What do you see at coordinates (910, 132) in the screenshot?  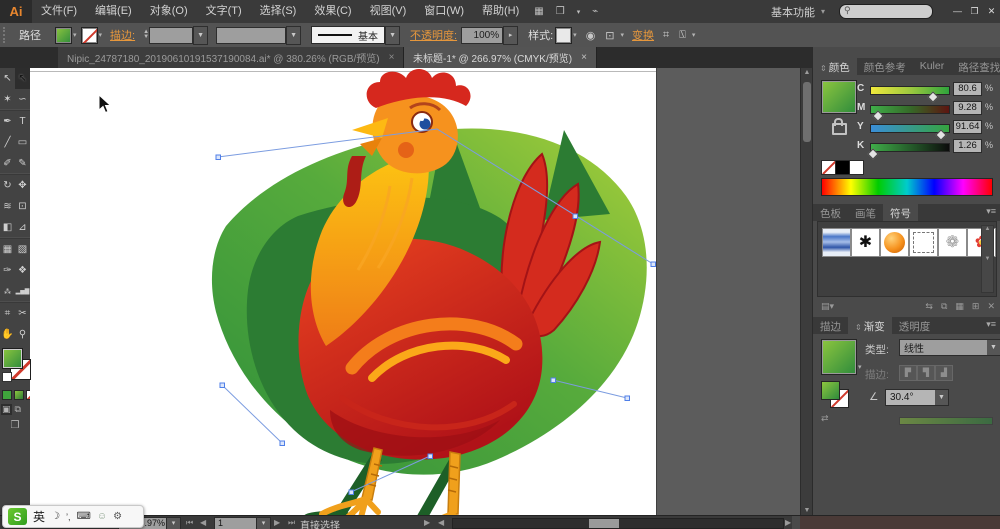 I see `yellow-slider` at bounding box center [910, 132].